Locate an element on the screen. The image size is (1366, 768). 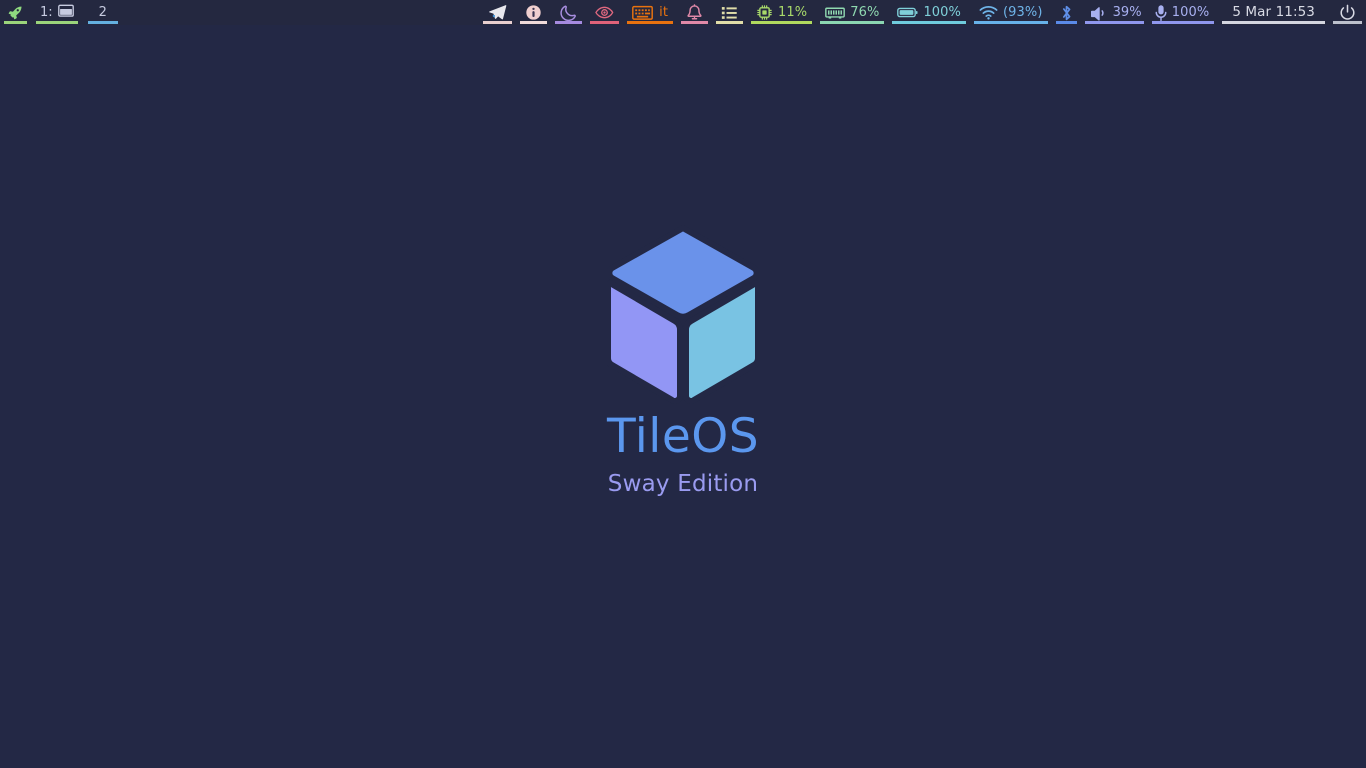
bluetooth-module is located at coordinates (1066, 12).